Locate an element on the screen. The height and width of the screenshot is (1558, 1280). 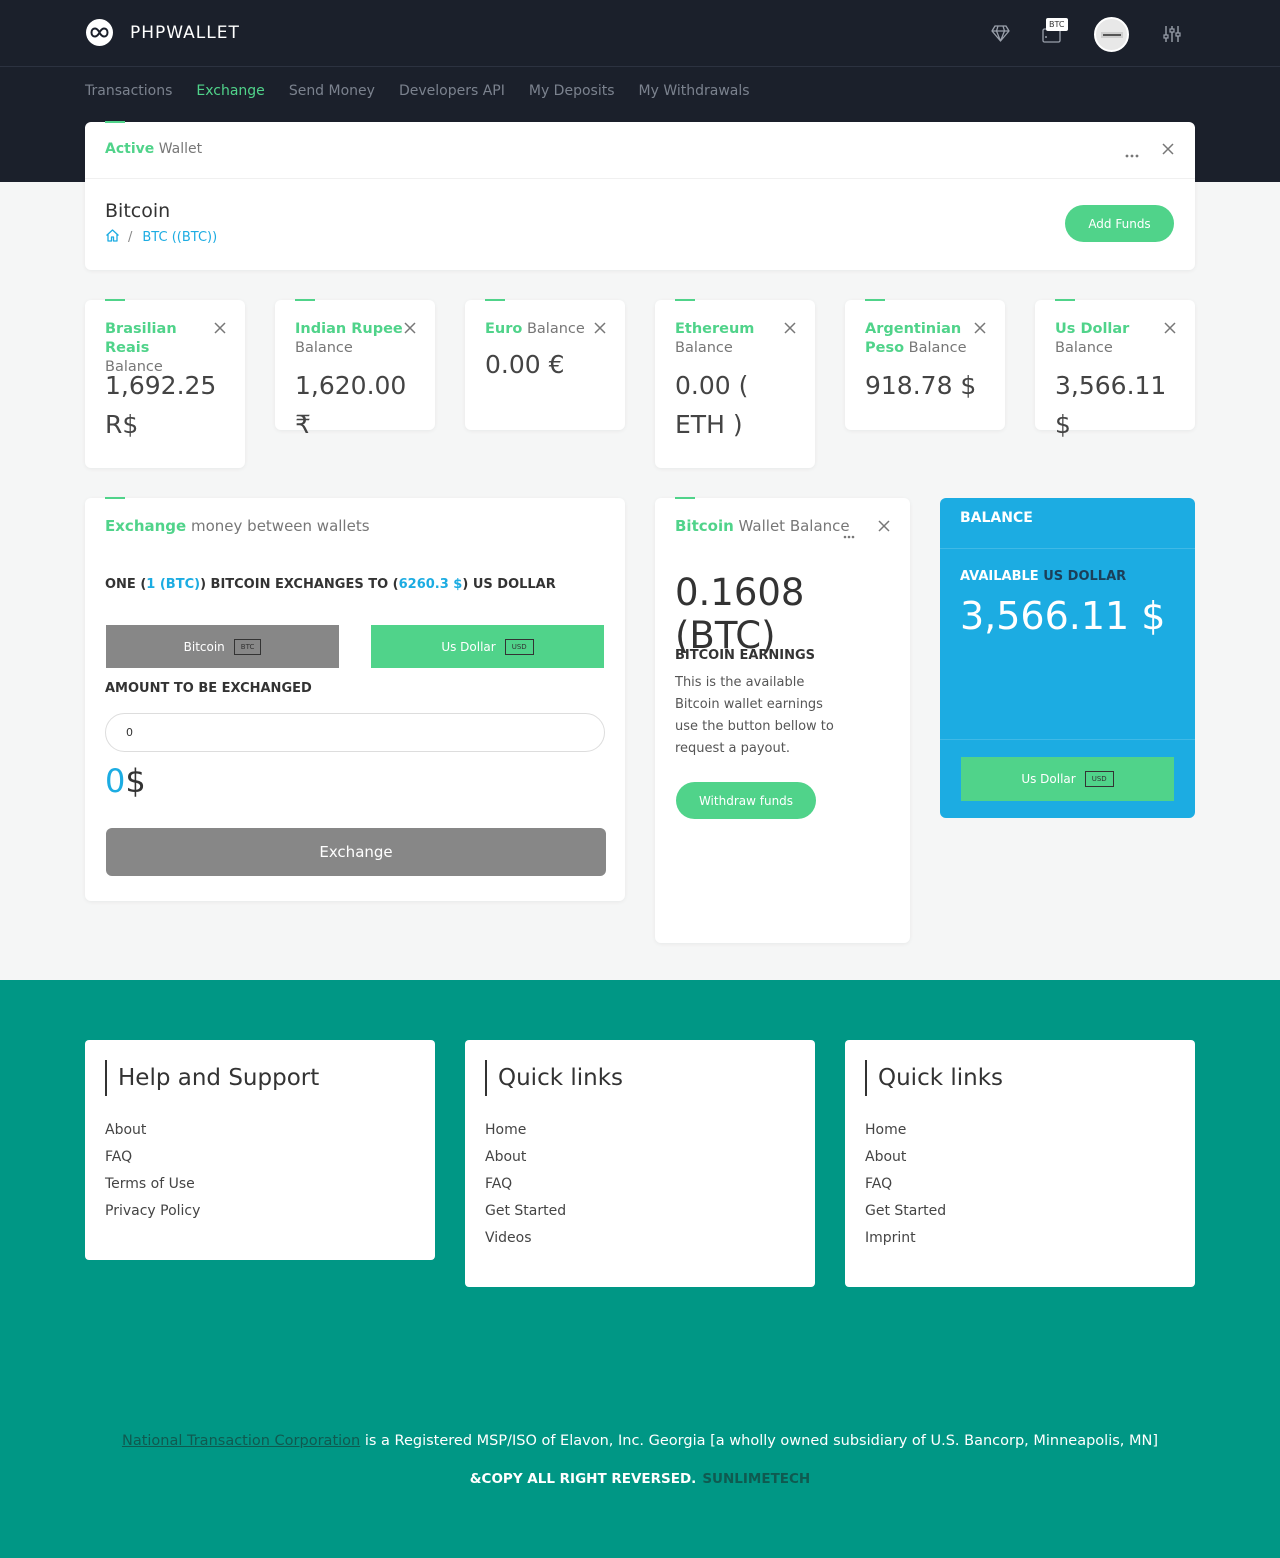
button-label: Us Dollar is located at coordinates (468, 646).